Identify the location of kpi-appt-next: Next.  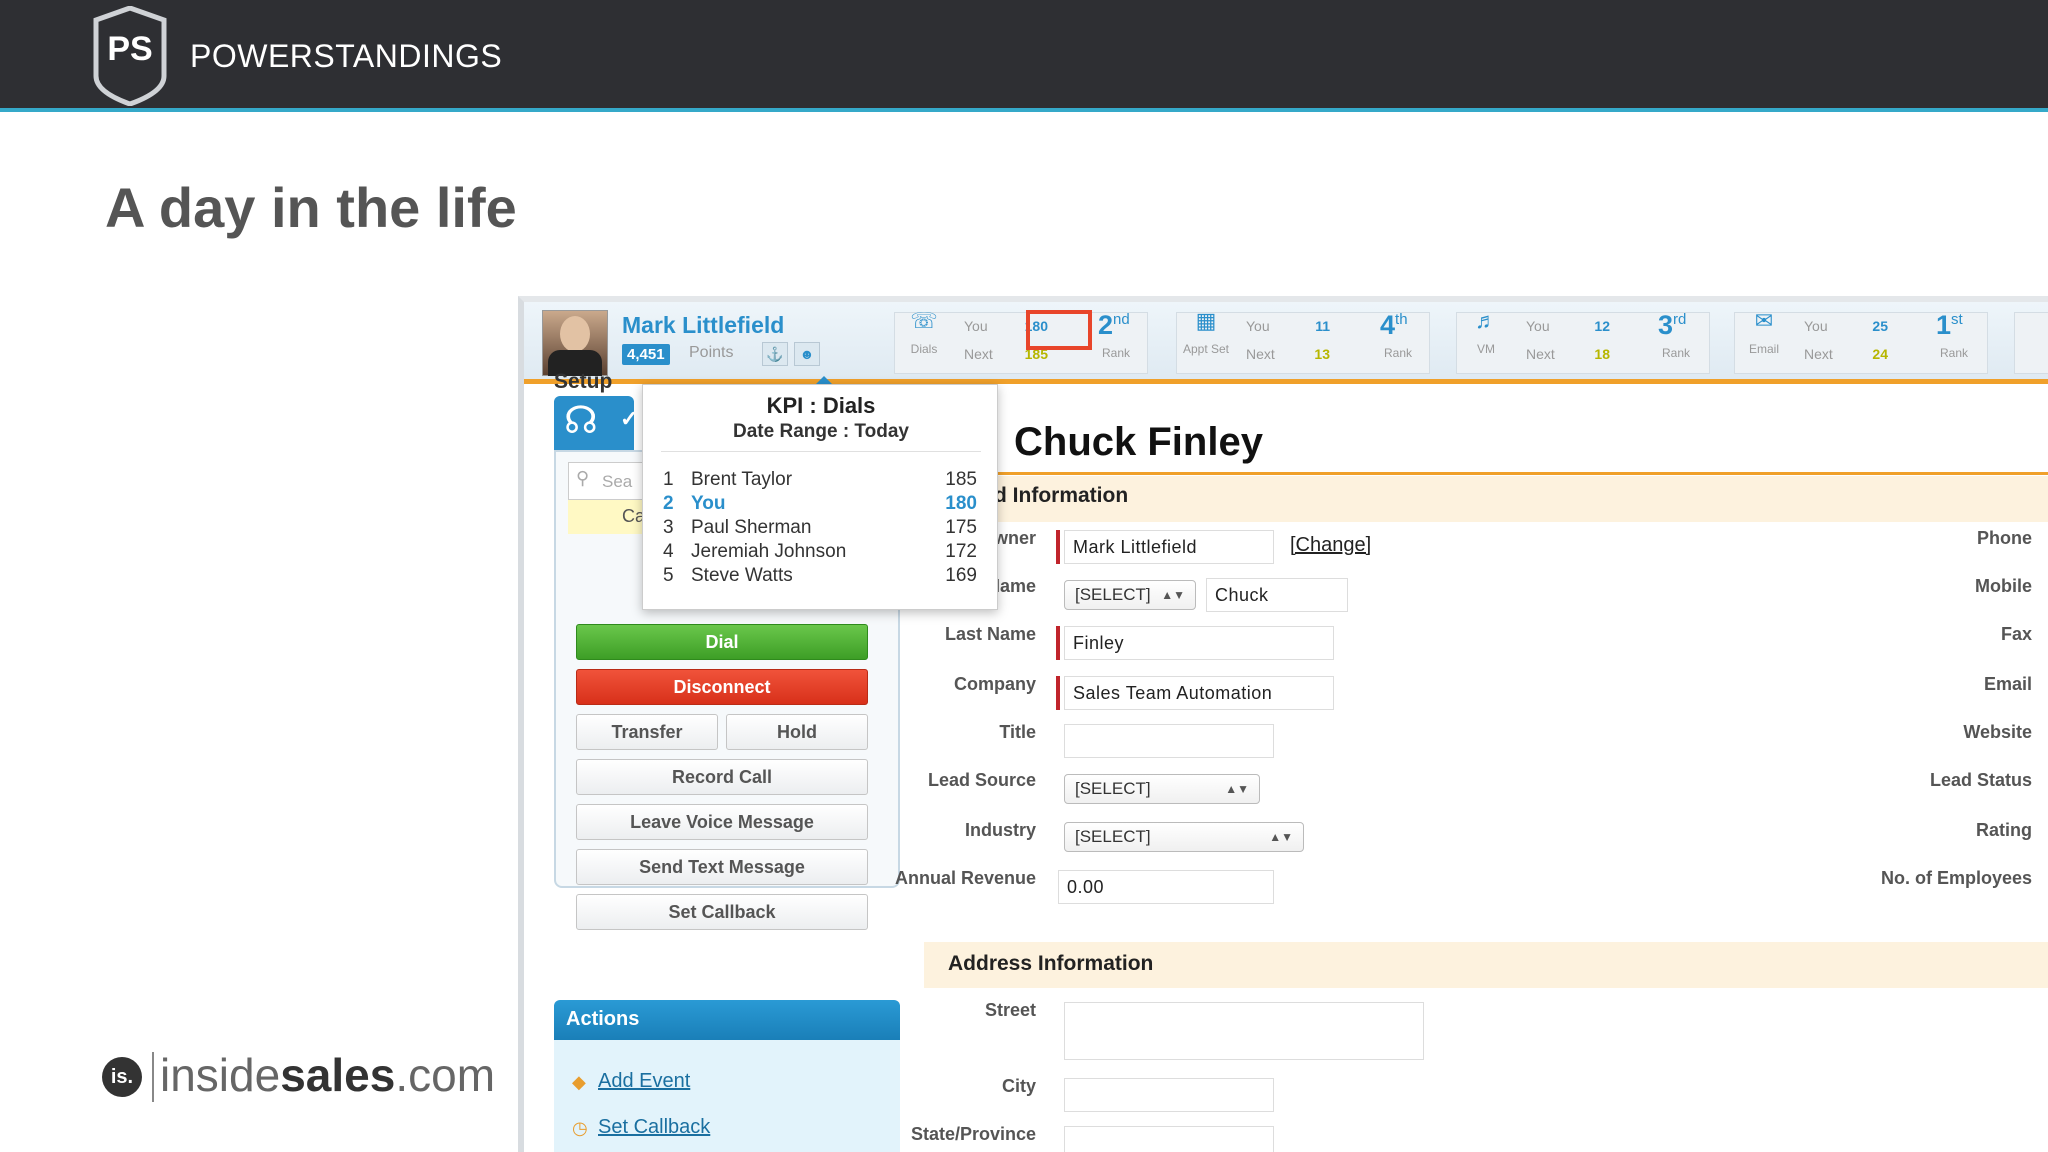
(1260, 354).